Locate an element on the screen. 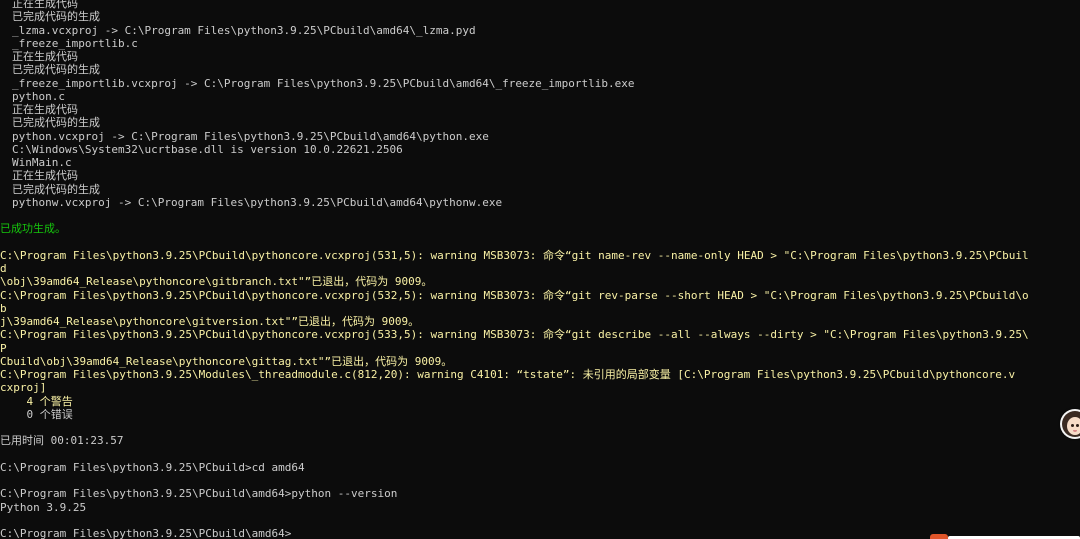 This screenshot has height=539, width=1080. avatar-eye-right is located at coordinates (1077, 425).